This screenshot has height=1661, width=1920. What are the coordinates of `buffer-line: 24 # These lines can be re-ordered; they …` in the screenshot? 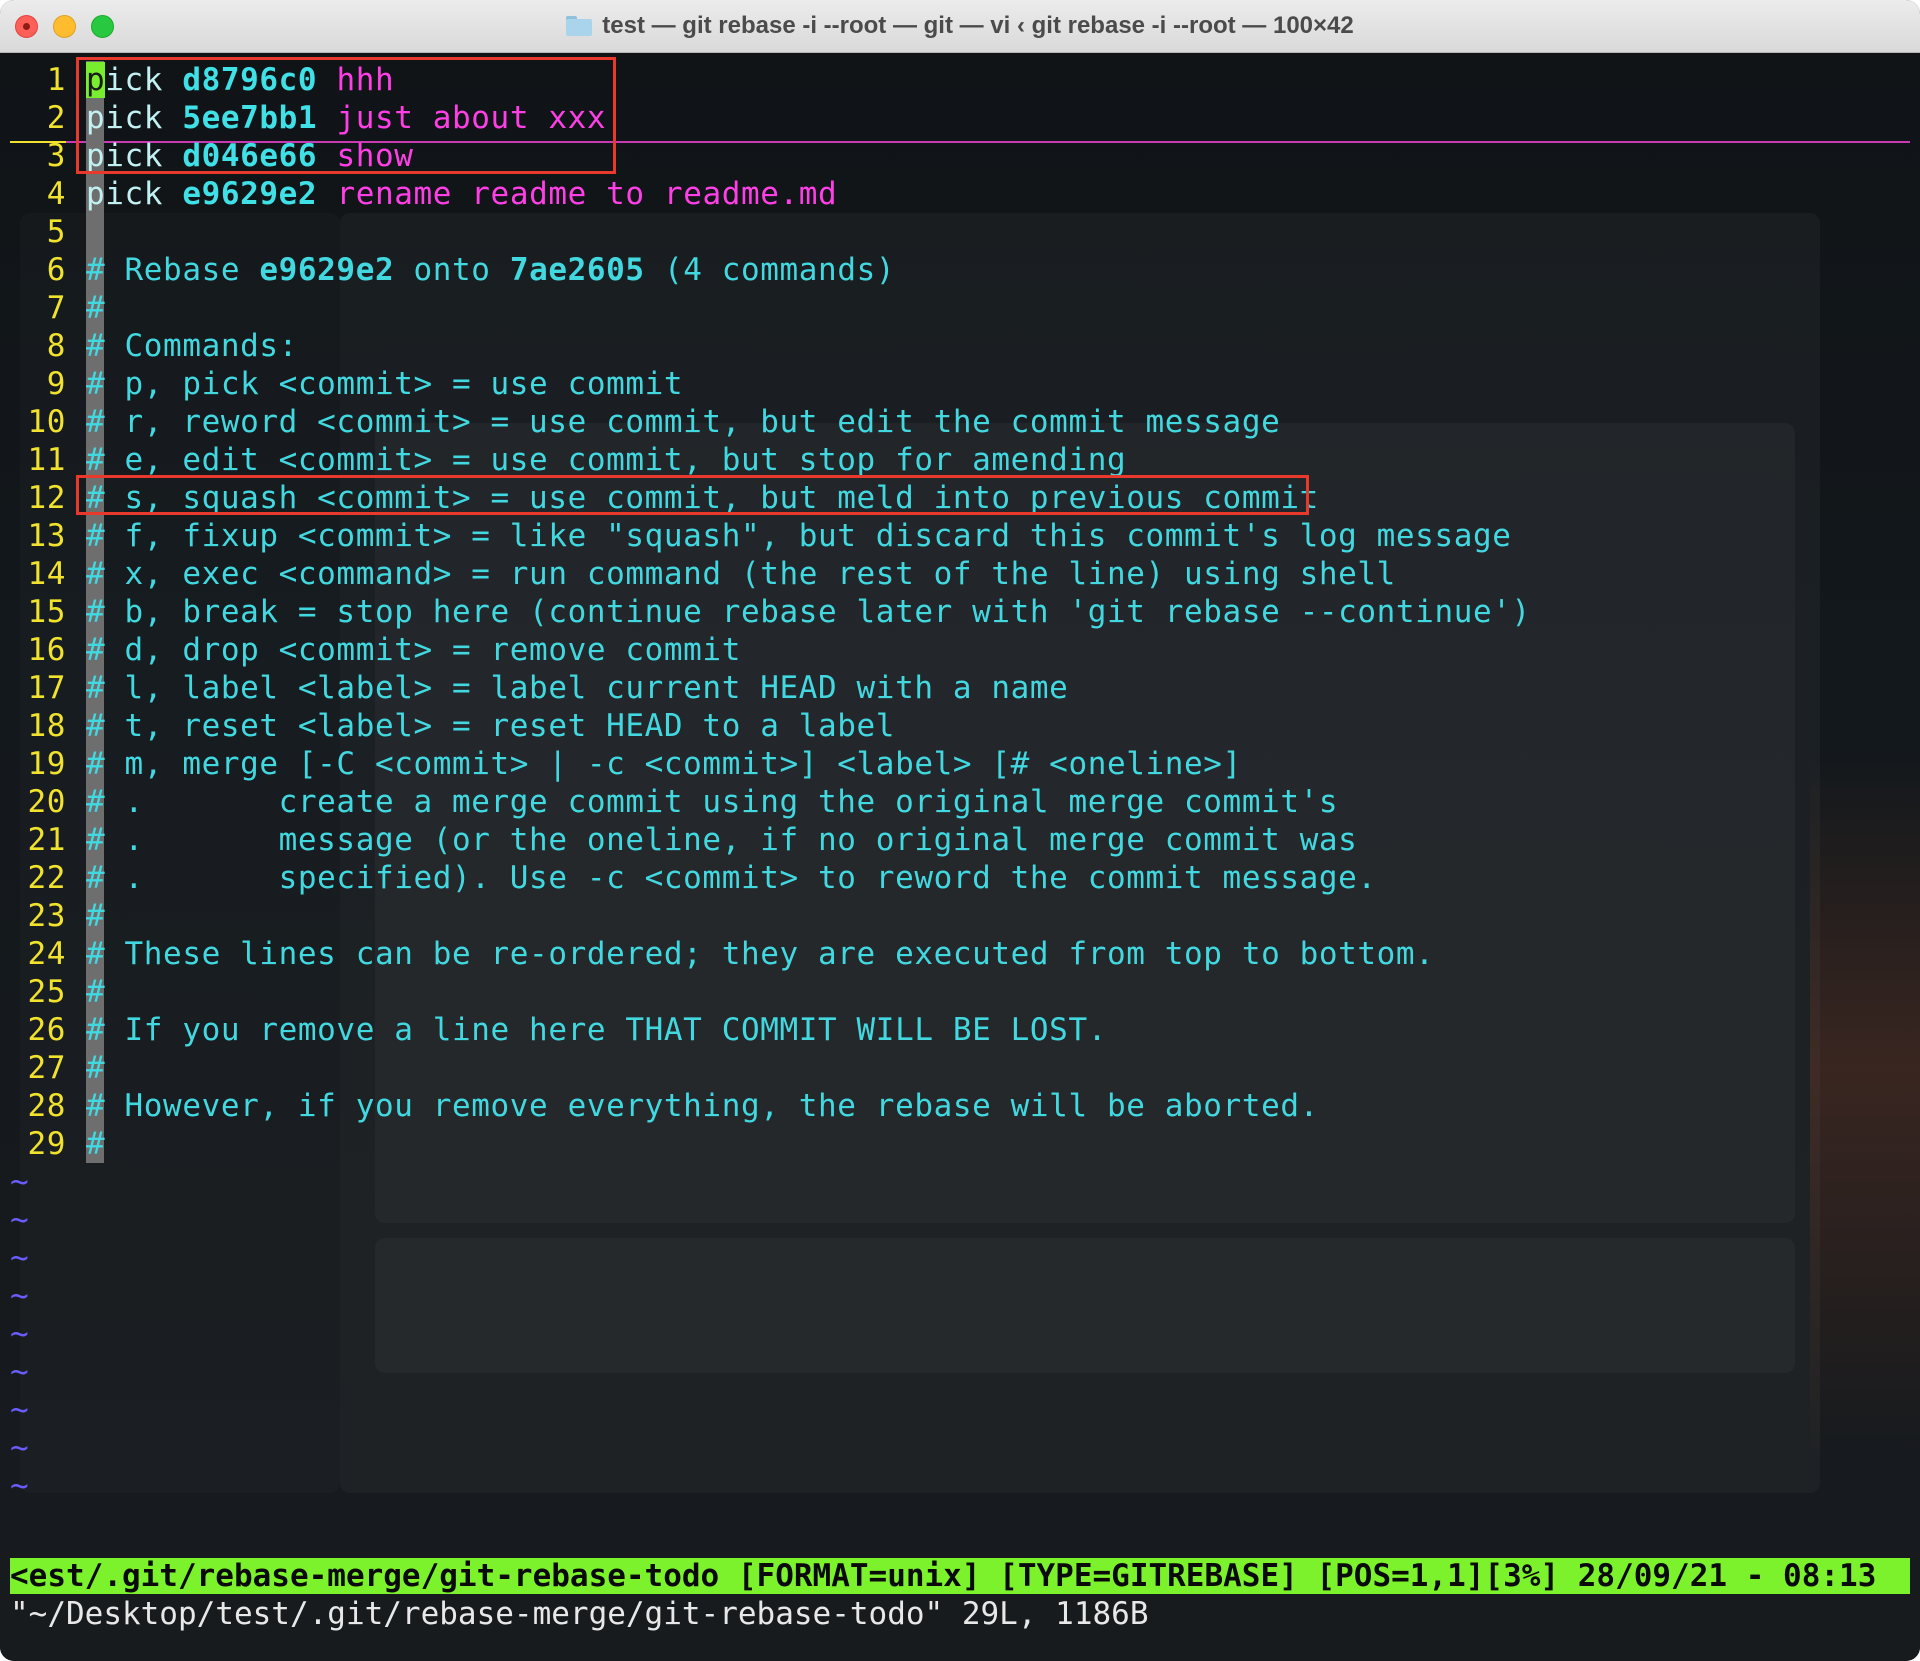 It's located at (960, 954).